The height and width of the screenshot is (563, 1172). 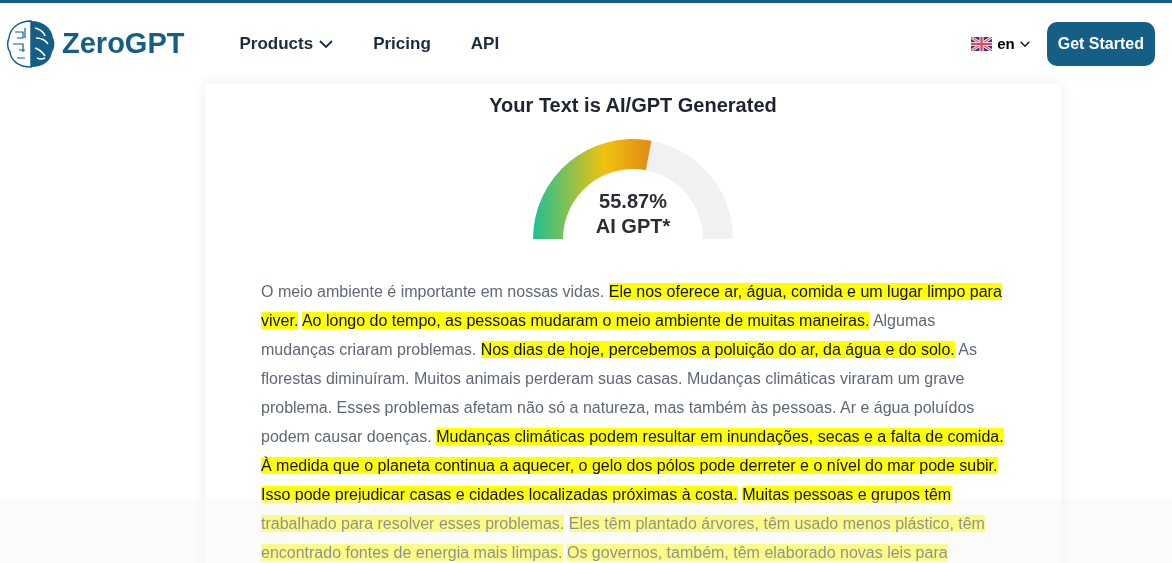 I want to click on ai-label: AI GPT*, so click(x=633, y=226).